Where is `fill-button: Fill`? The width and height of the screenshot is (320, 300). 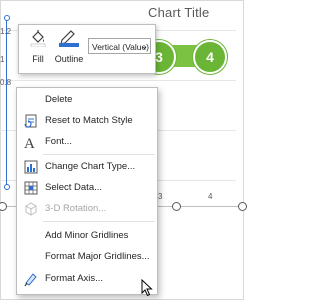
fill-button: Fill is located at coordinates (38, 46).